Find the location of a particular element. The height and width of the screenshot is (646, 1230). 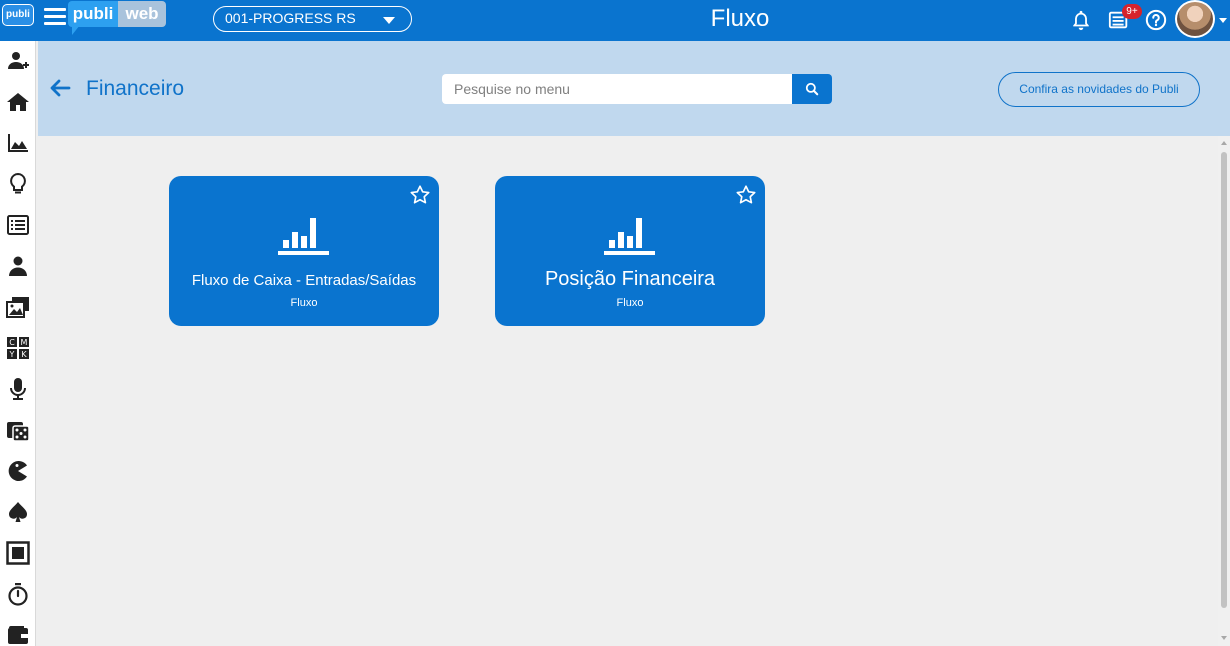

brand-publi: publi is located at coordinates (93, 14).